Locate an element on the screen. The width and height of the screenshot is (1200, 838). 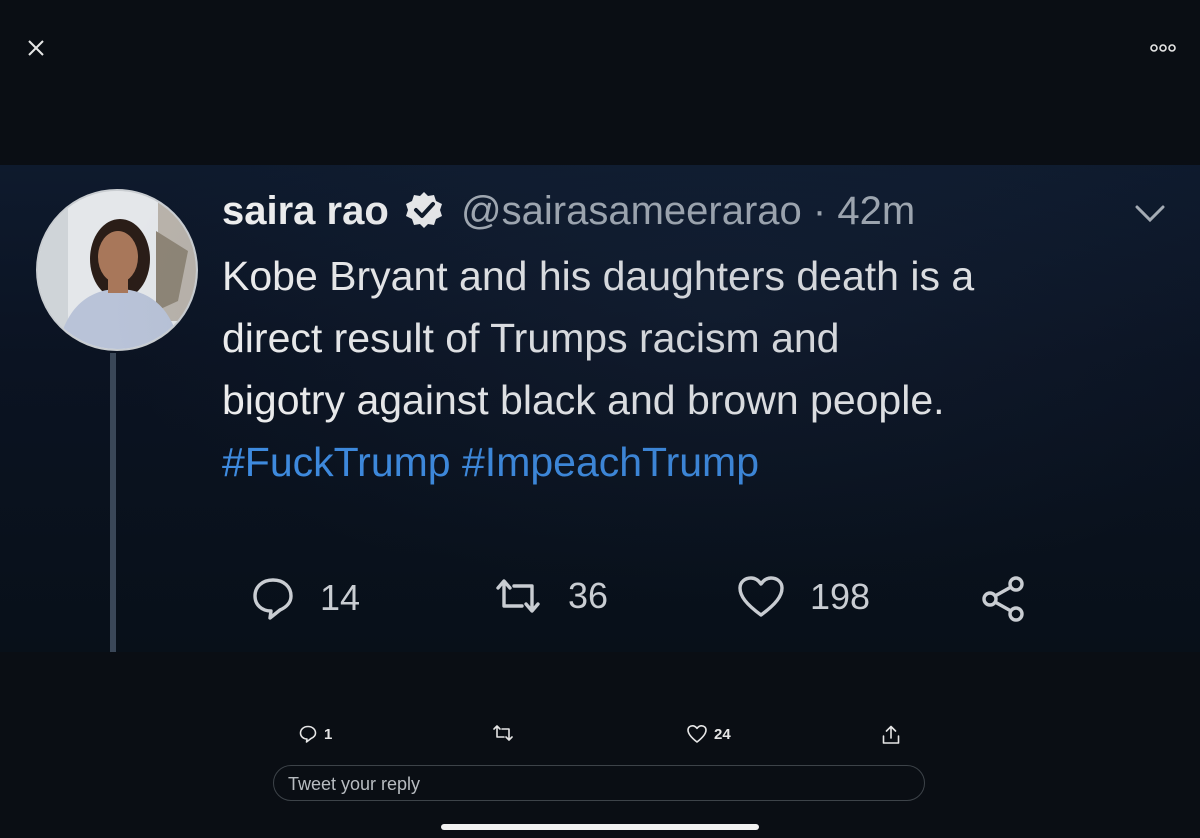
retweet-button is located at coordinates (506, 733).